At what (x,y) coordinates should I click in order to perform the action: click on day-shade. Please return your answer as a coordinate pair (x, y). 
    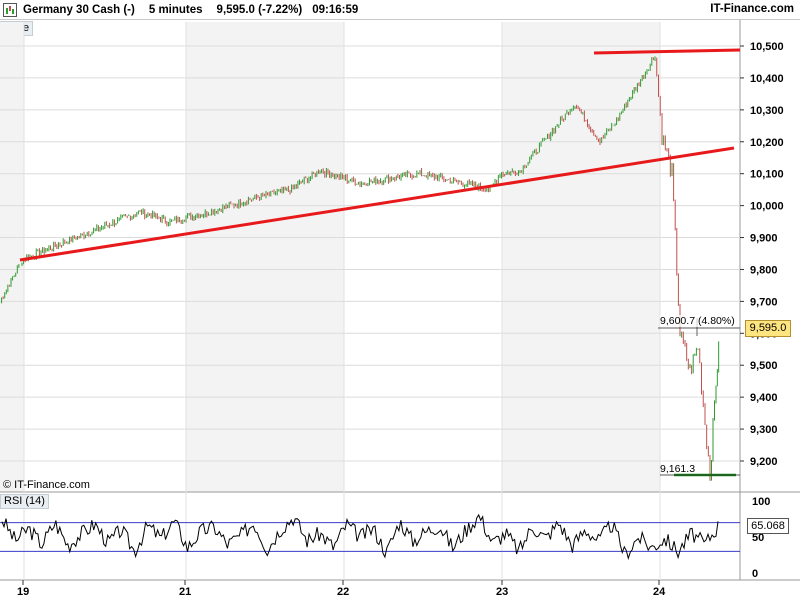
    Looking at the image, I should click on (12, 257).